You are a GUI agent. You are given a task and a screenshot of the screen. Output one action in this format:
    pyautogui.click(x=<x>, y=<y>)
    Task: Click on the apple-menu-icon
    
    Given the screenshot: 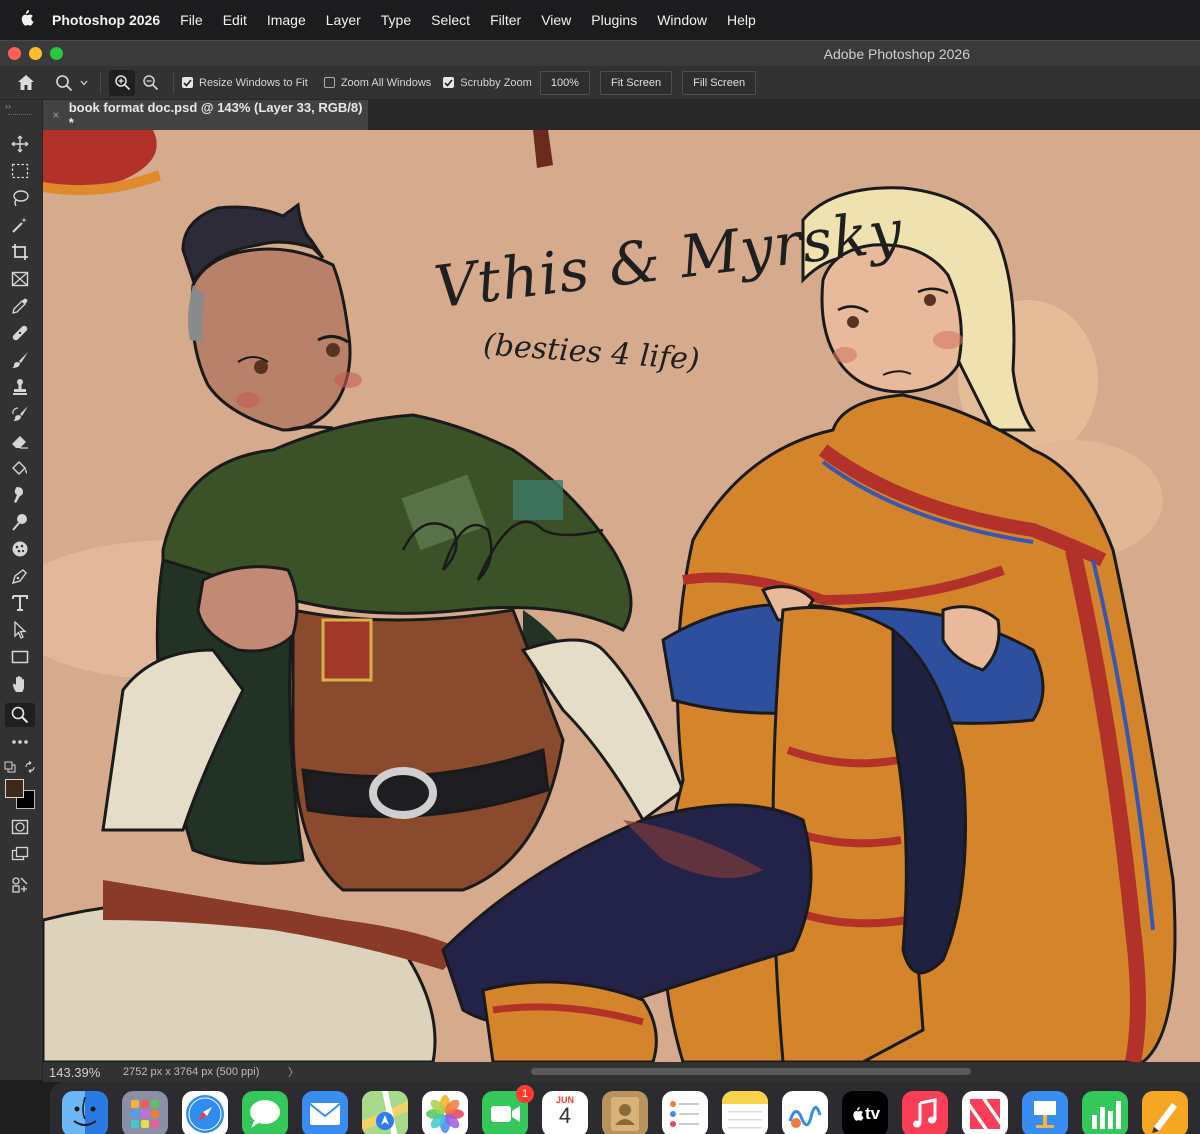 What is the action you would take?
    pyautogui.click(x=26, y=20)
    